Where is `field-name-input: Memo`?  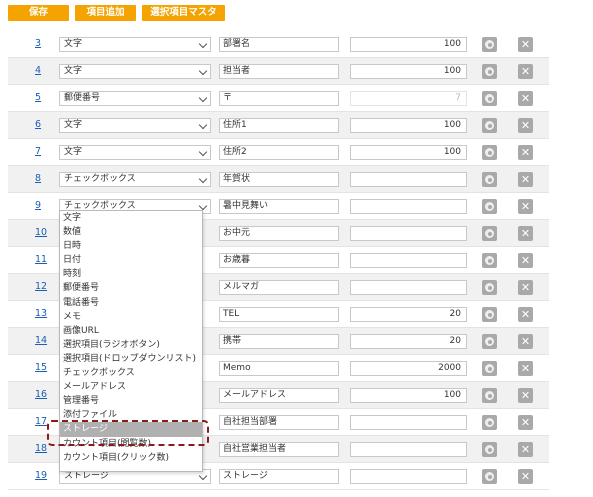 field-name-input: Memo is located at coordinates (279, 368).